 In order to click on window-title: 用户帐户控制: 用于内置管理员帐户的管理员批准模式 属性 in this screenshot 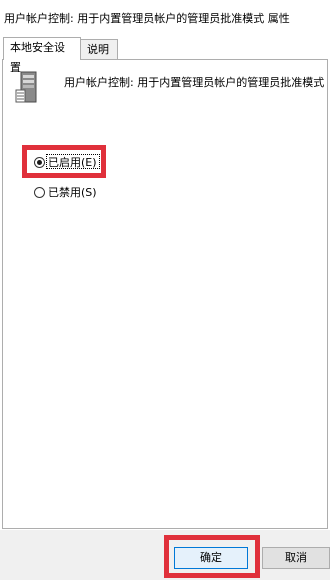, I will do `click(147, 18)`.